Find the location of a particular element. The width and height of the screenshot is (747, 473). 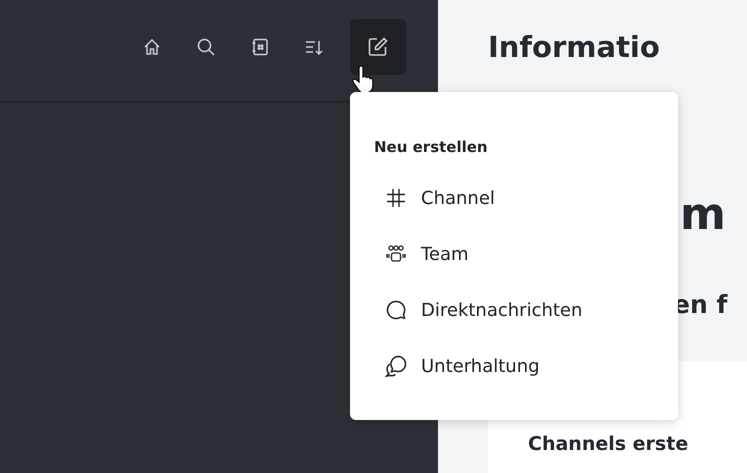

menu-item-label: Unterhaltung is located at coordinates (480, 366).